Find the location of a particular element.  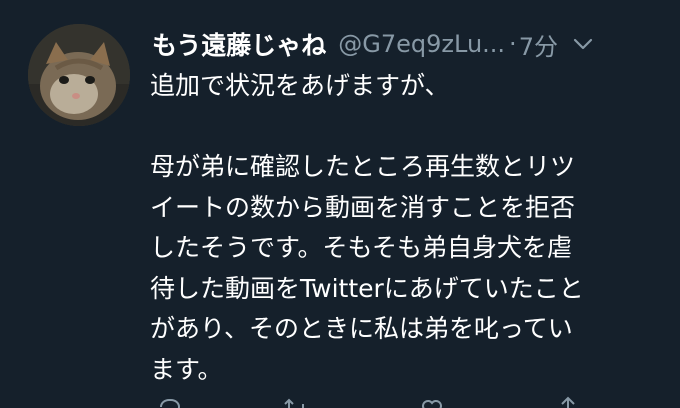

heart-icon is located at coordinates (432, 402).